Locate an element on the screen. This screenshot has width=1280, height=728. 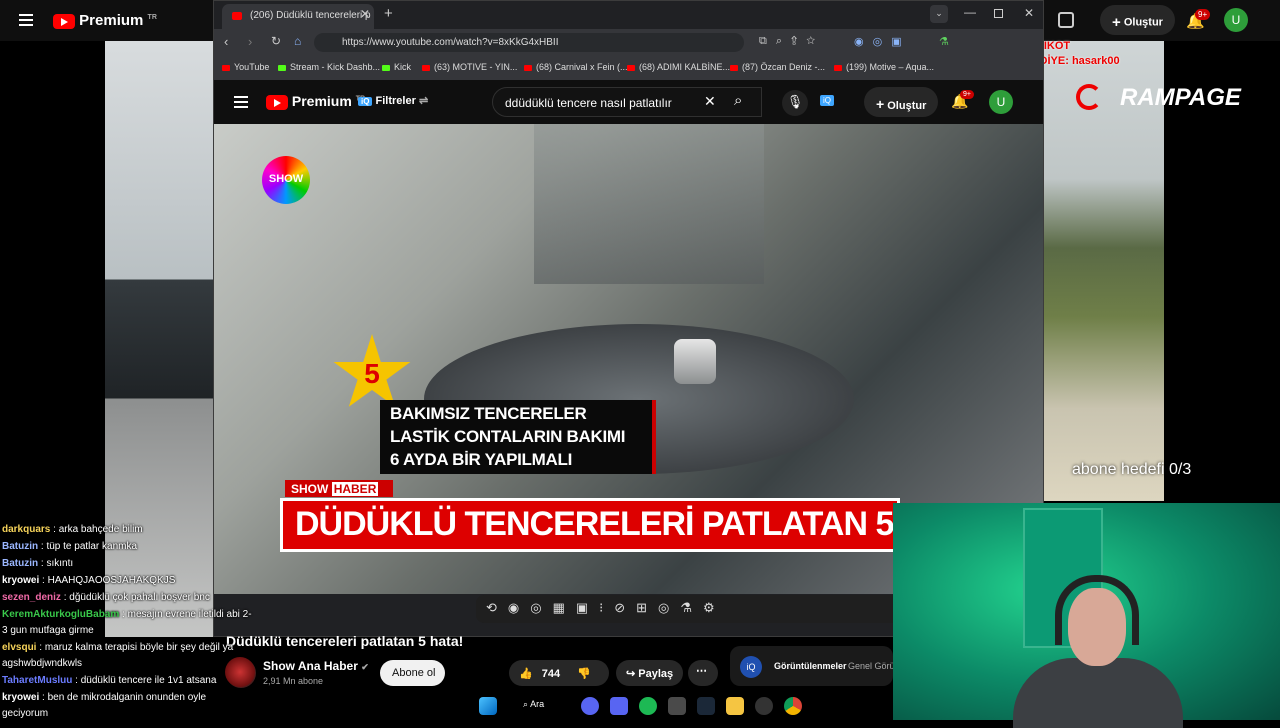
filters-button: iQ Filtreler ⇌ is located at coordinates (393, 100).